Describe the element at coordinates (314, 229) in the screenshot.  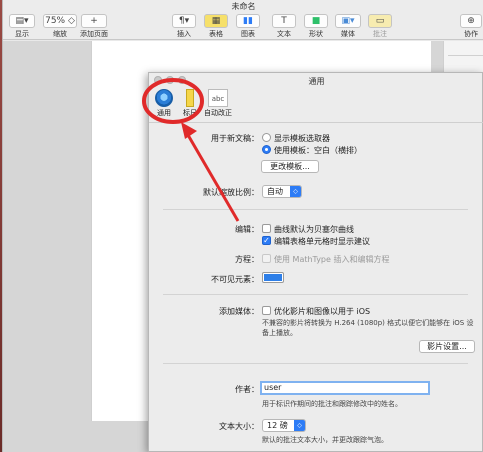
I see `bezier-label: 曲线默认为贝塞尔曲线` at that location.